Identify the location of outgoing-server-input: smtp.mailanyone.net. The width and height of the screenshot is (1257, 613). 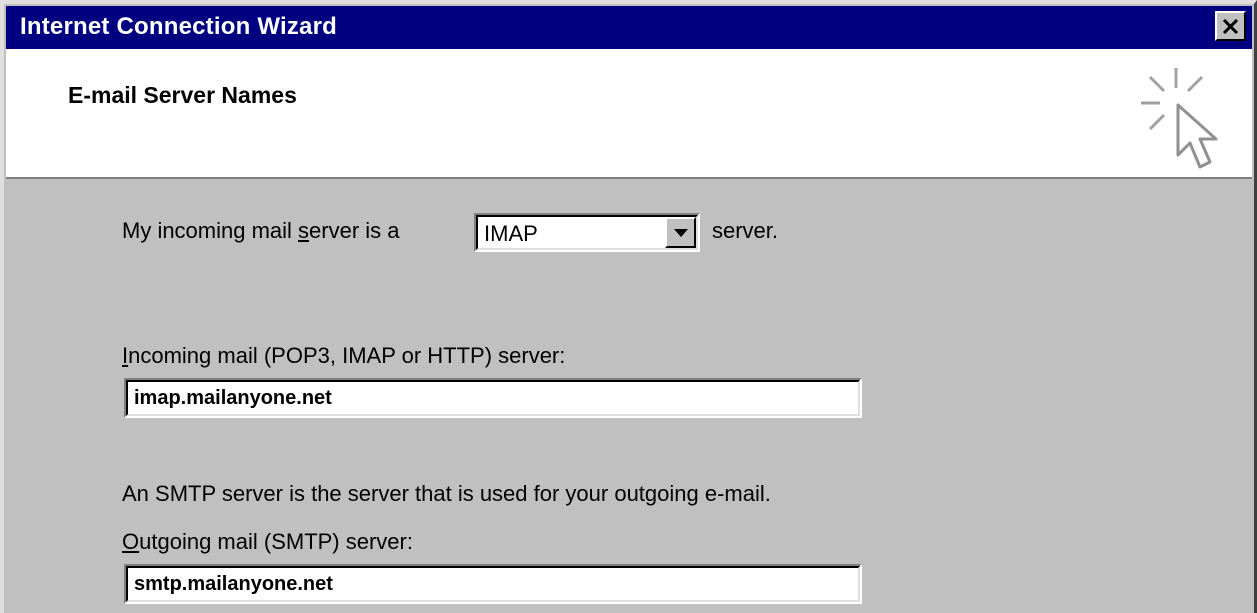
(493, 584).